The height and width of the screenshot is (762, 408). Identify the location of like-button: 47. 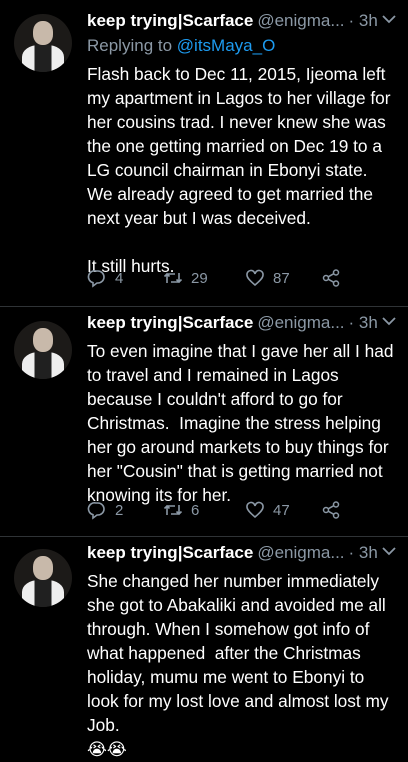
(283, 510).